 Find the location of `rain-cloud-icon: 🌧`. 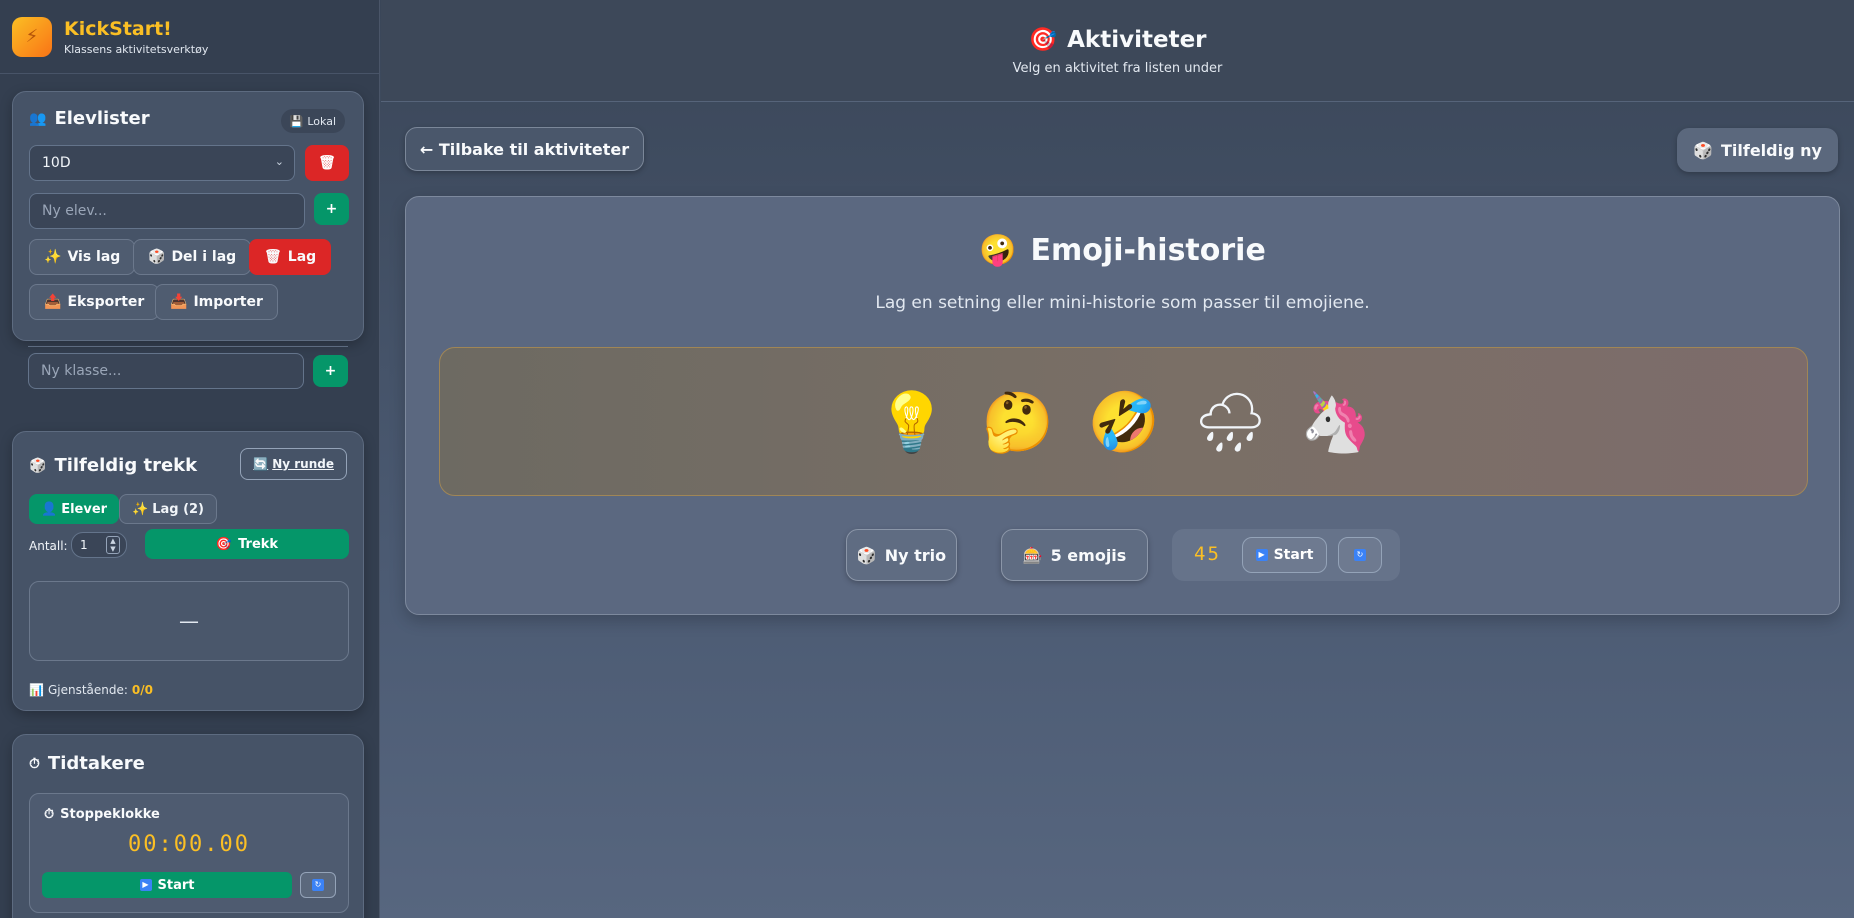

rain-cloud-icon: 🌧 is located at coordinates (1230, 421).